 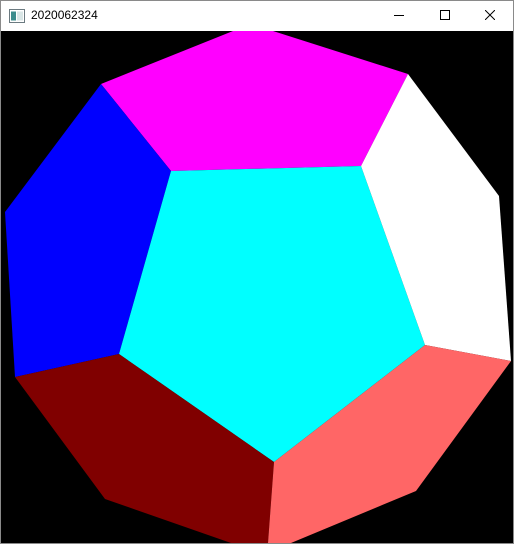 What do you see at coordinates (64, 15) in the screenshot?
I see `window-title: 2020062324` at bounding box center [64, 15].